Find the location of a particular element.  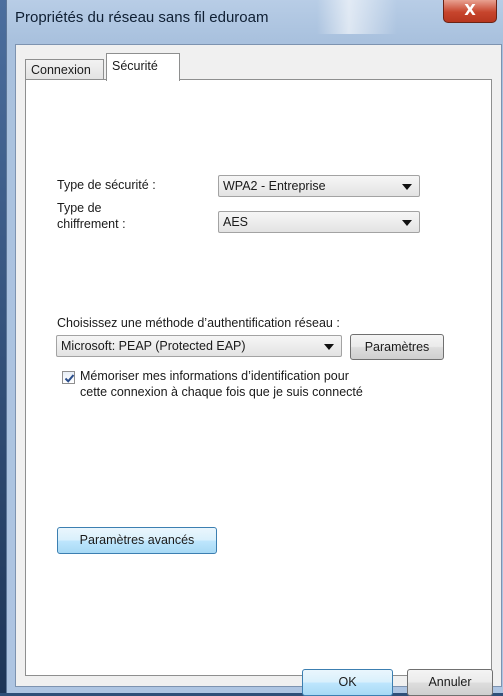

remember-credentials-checkbox is located at coordinates (68, 377).